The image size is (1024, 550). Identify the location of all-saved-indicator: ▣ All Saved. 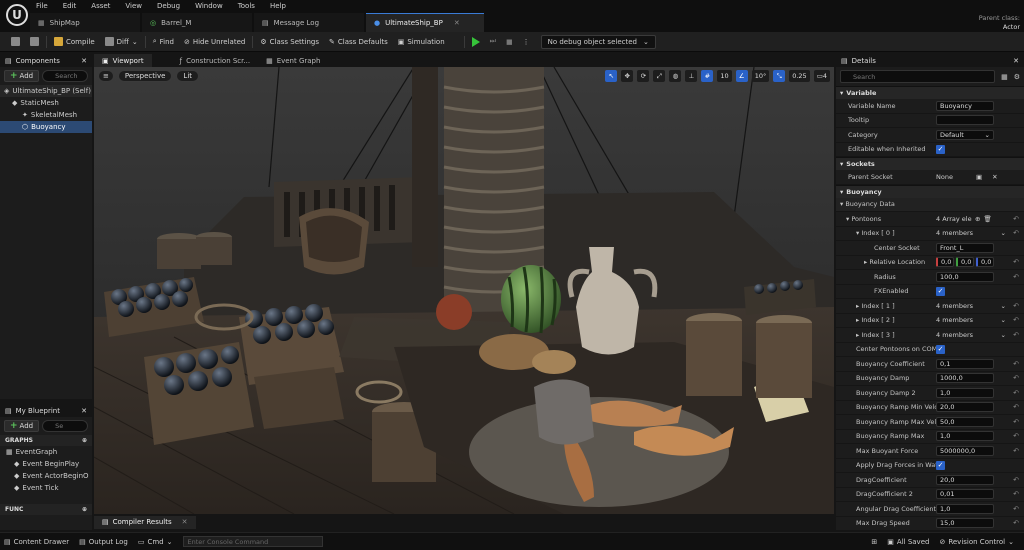
(908, 542).